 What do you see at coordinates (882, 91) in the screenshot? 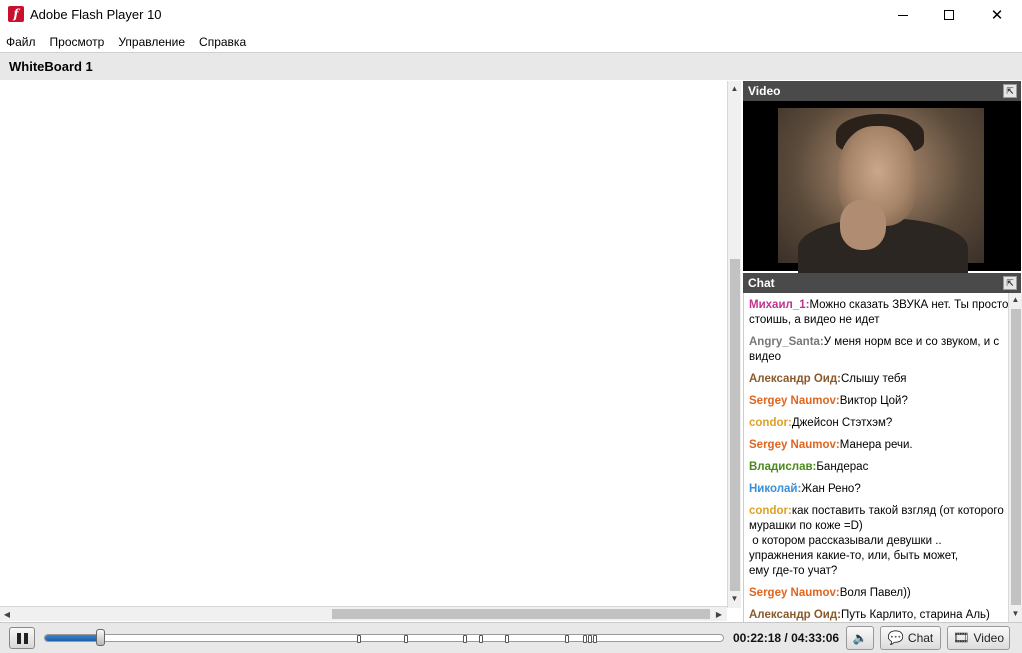
I see `video-panel-header: Video ⇱` at bounding box center [882, 91].